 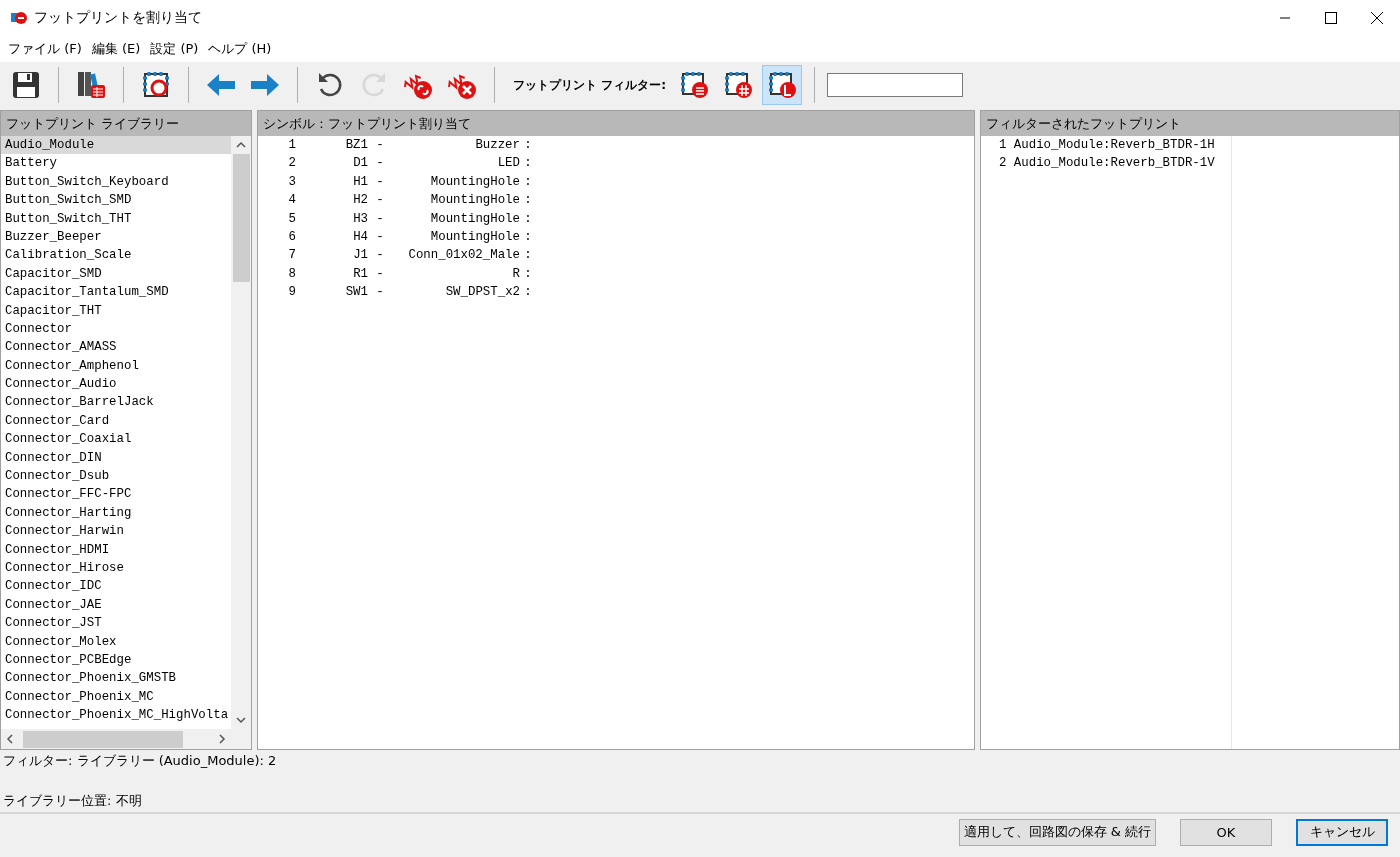 What do you see at coordinates (116, 586) in the screenshot?
I see `library-list-item: Connector_IDC` at bounding box center [116, 586].